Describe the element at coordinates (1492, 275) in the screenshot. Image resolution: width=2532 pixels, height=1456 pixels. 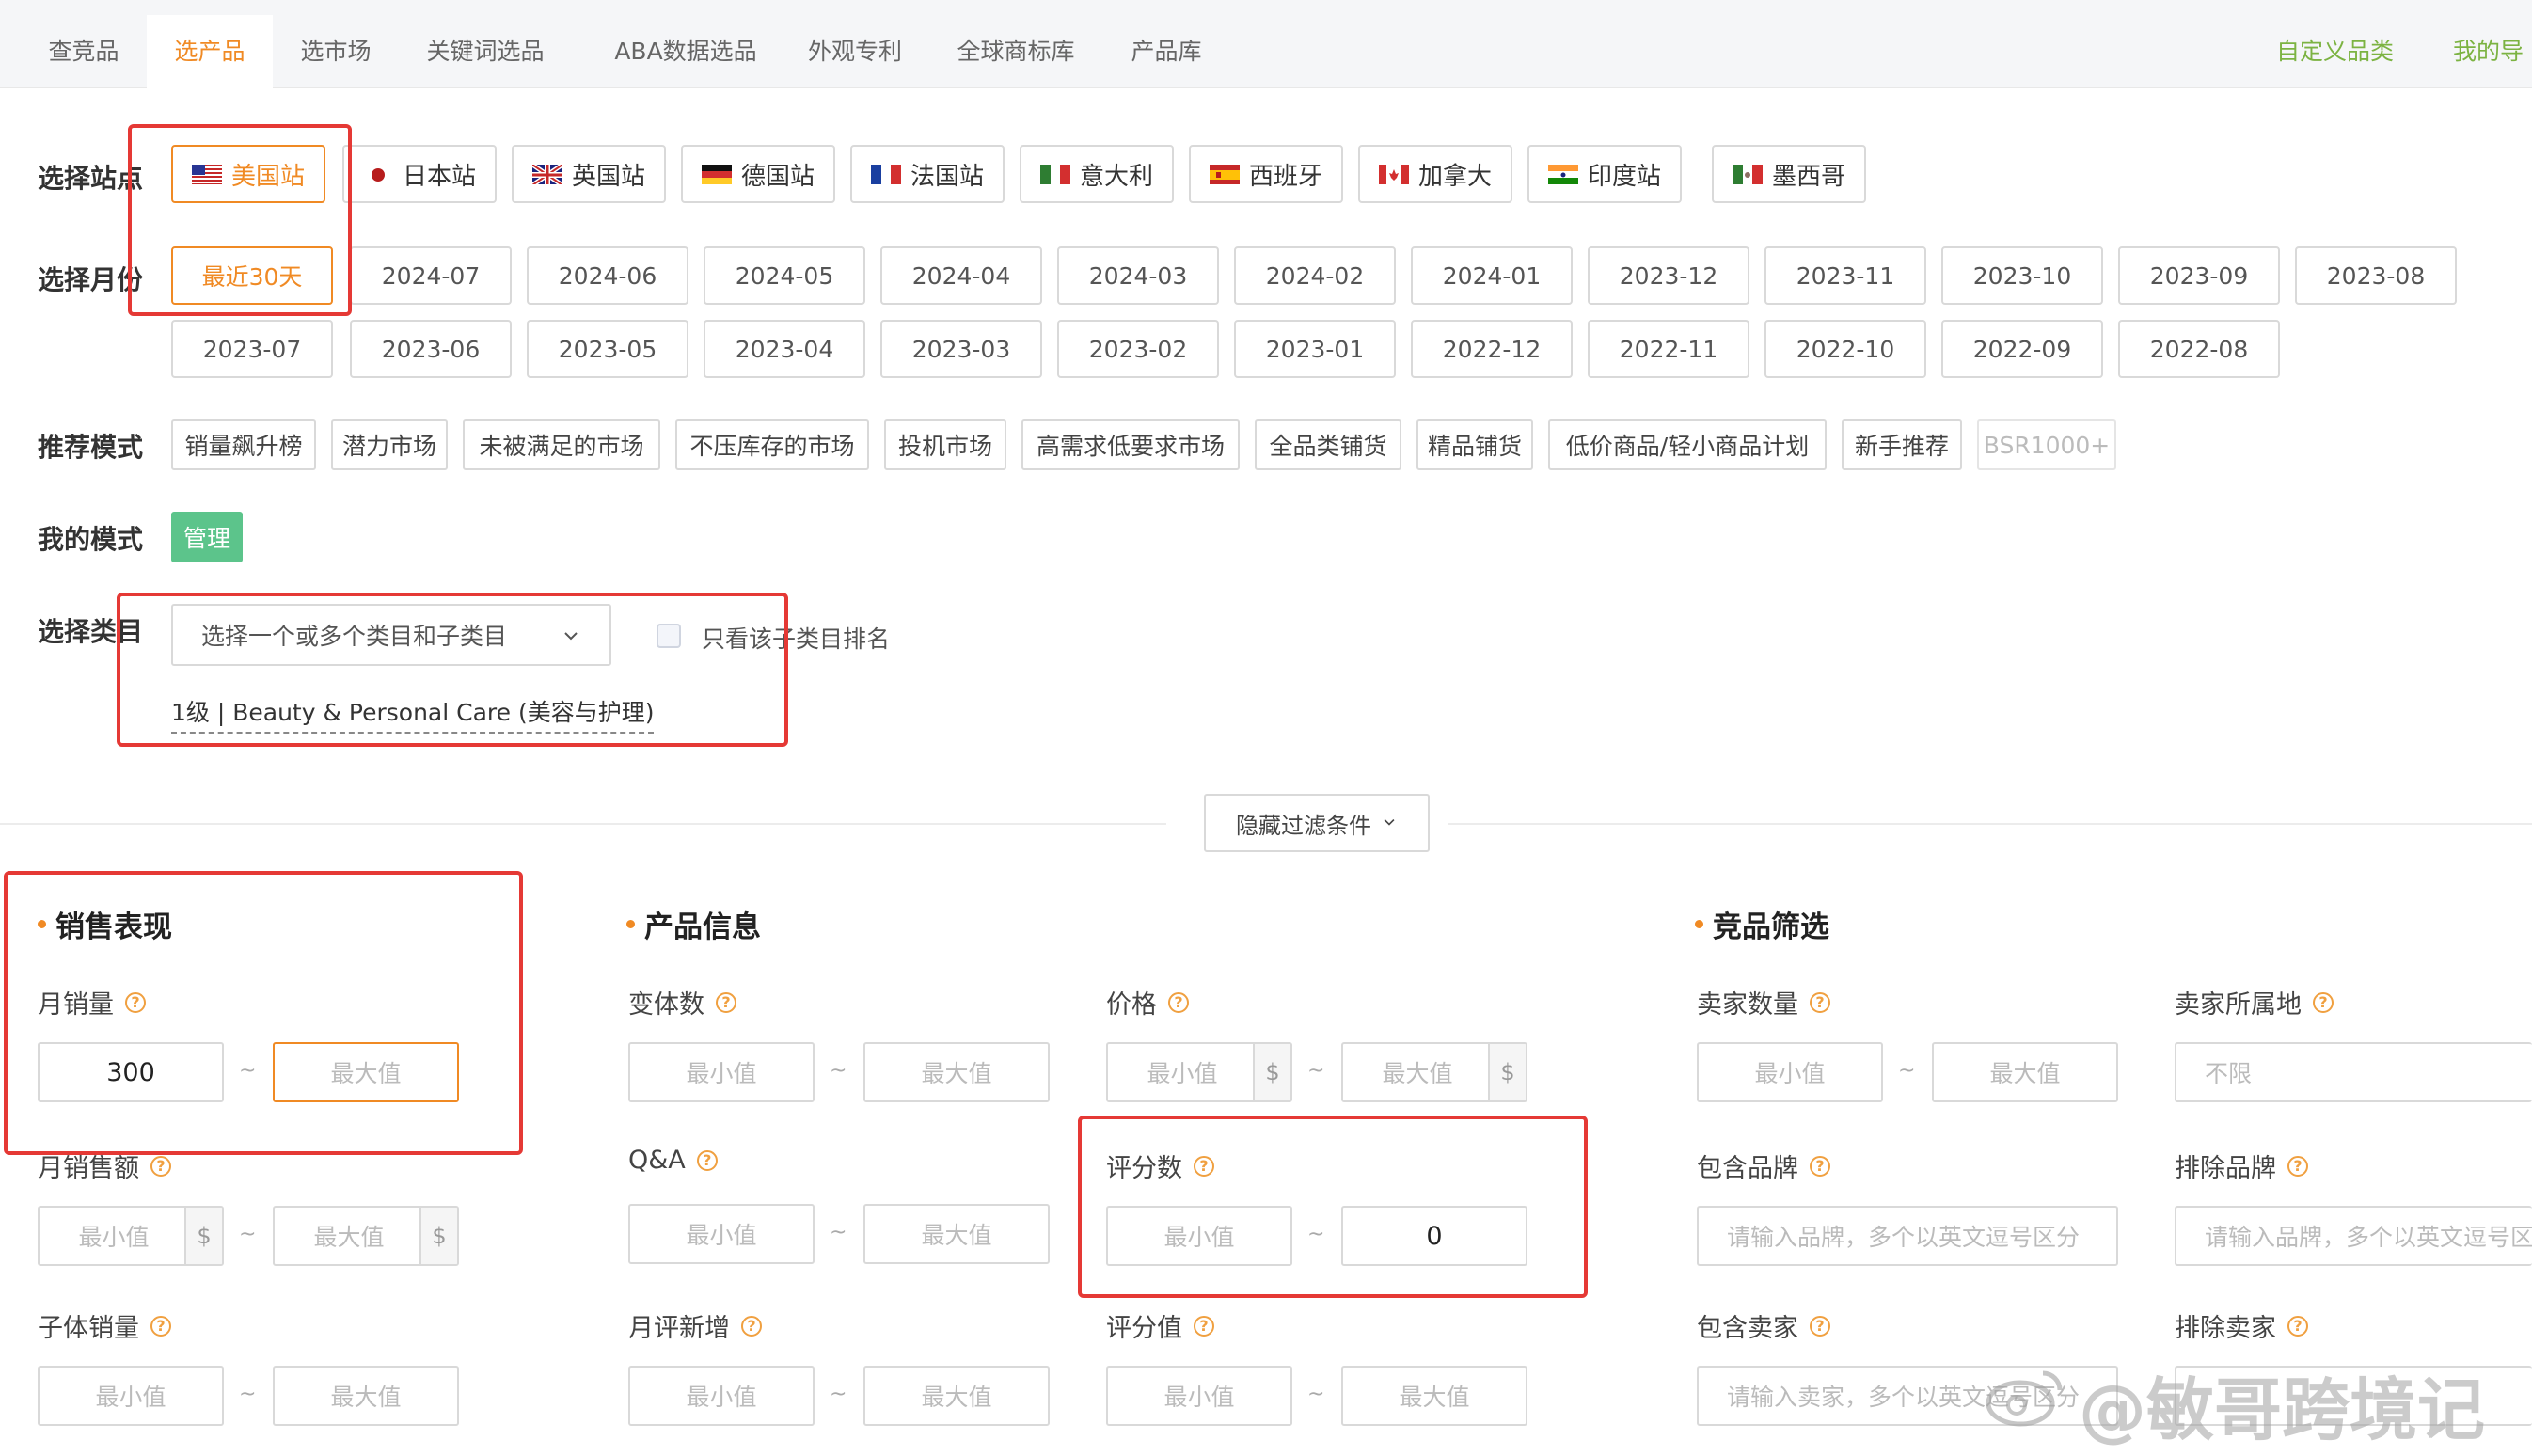
I see `month-button: 2024-01` at that location.